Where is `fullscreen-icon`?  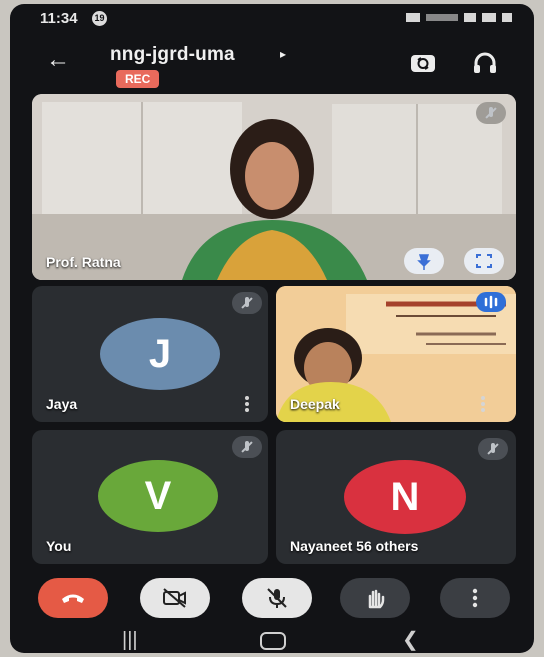
fullscreen-icon is located at coordinates (484, 261).